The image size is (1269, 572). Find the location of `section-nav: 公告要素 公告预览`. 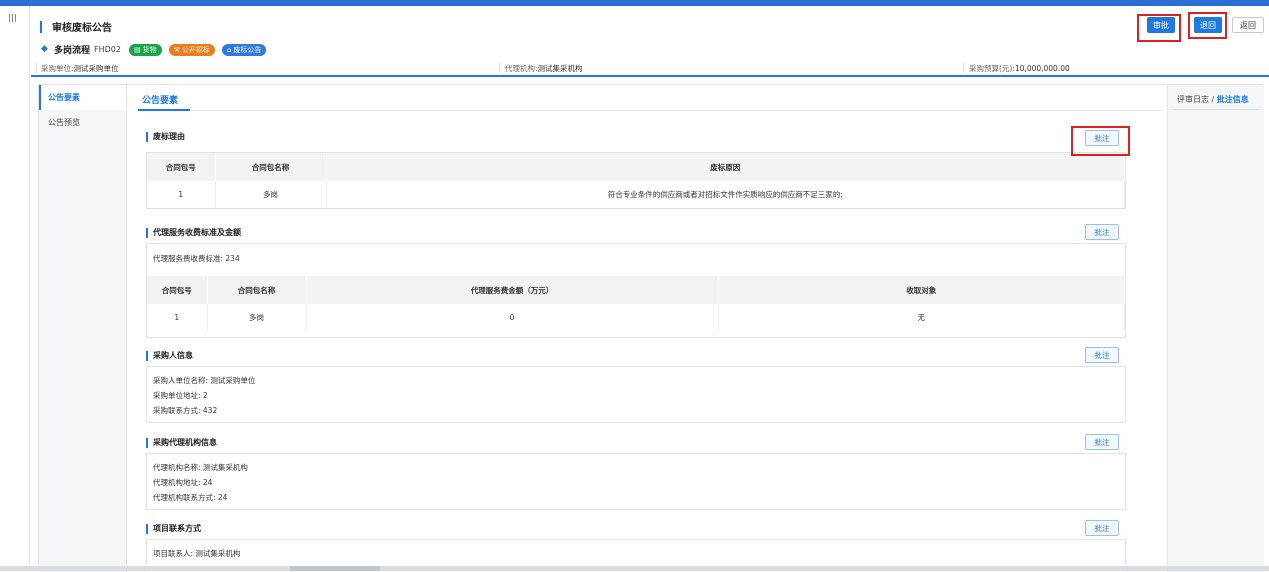

section-nav: 公告要素 公告预览 is located at coordinates (83, 328).